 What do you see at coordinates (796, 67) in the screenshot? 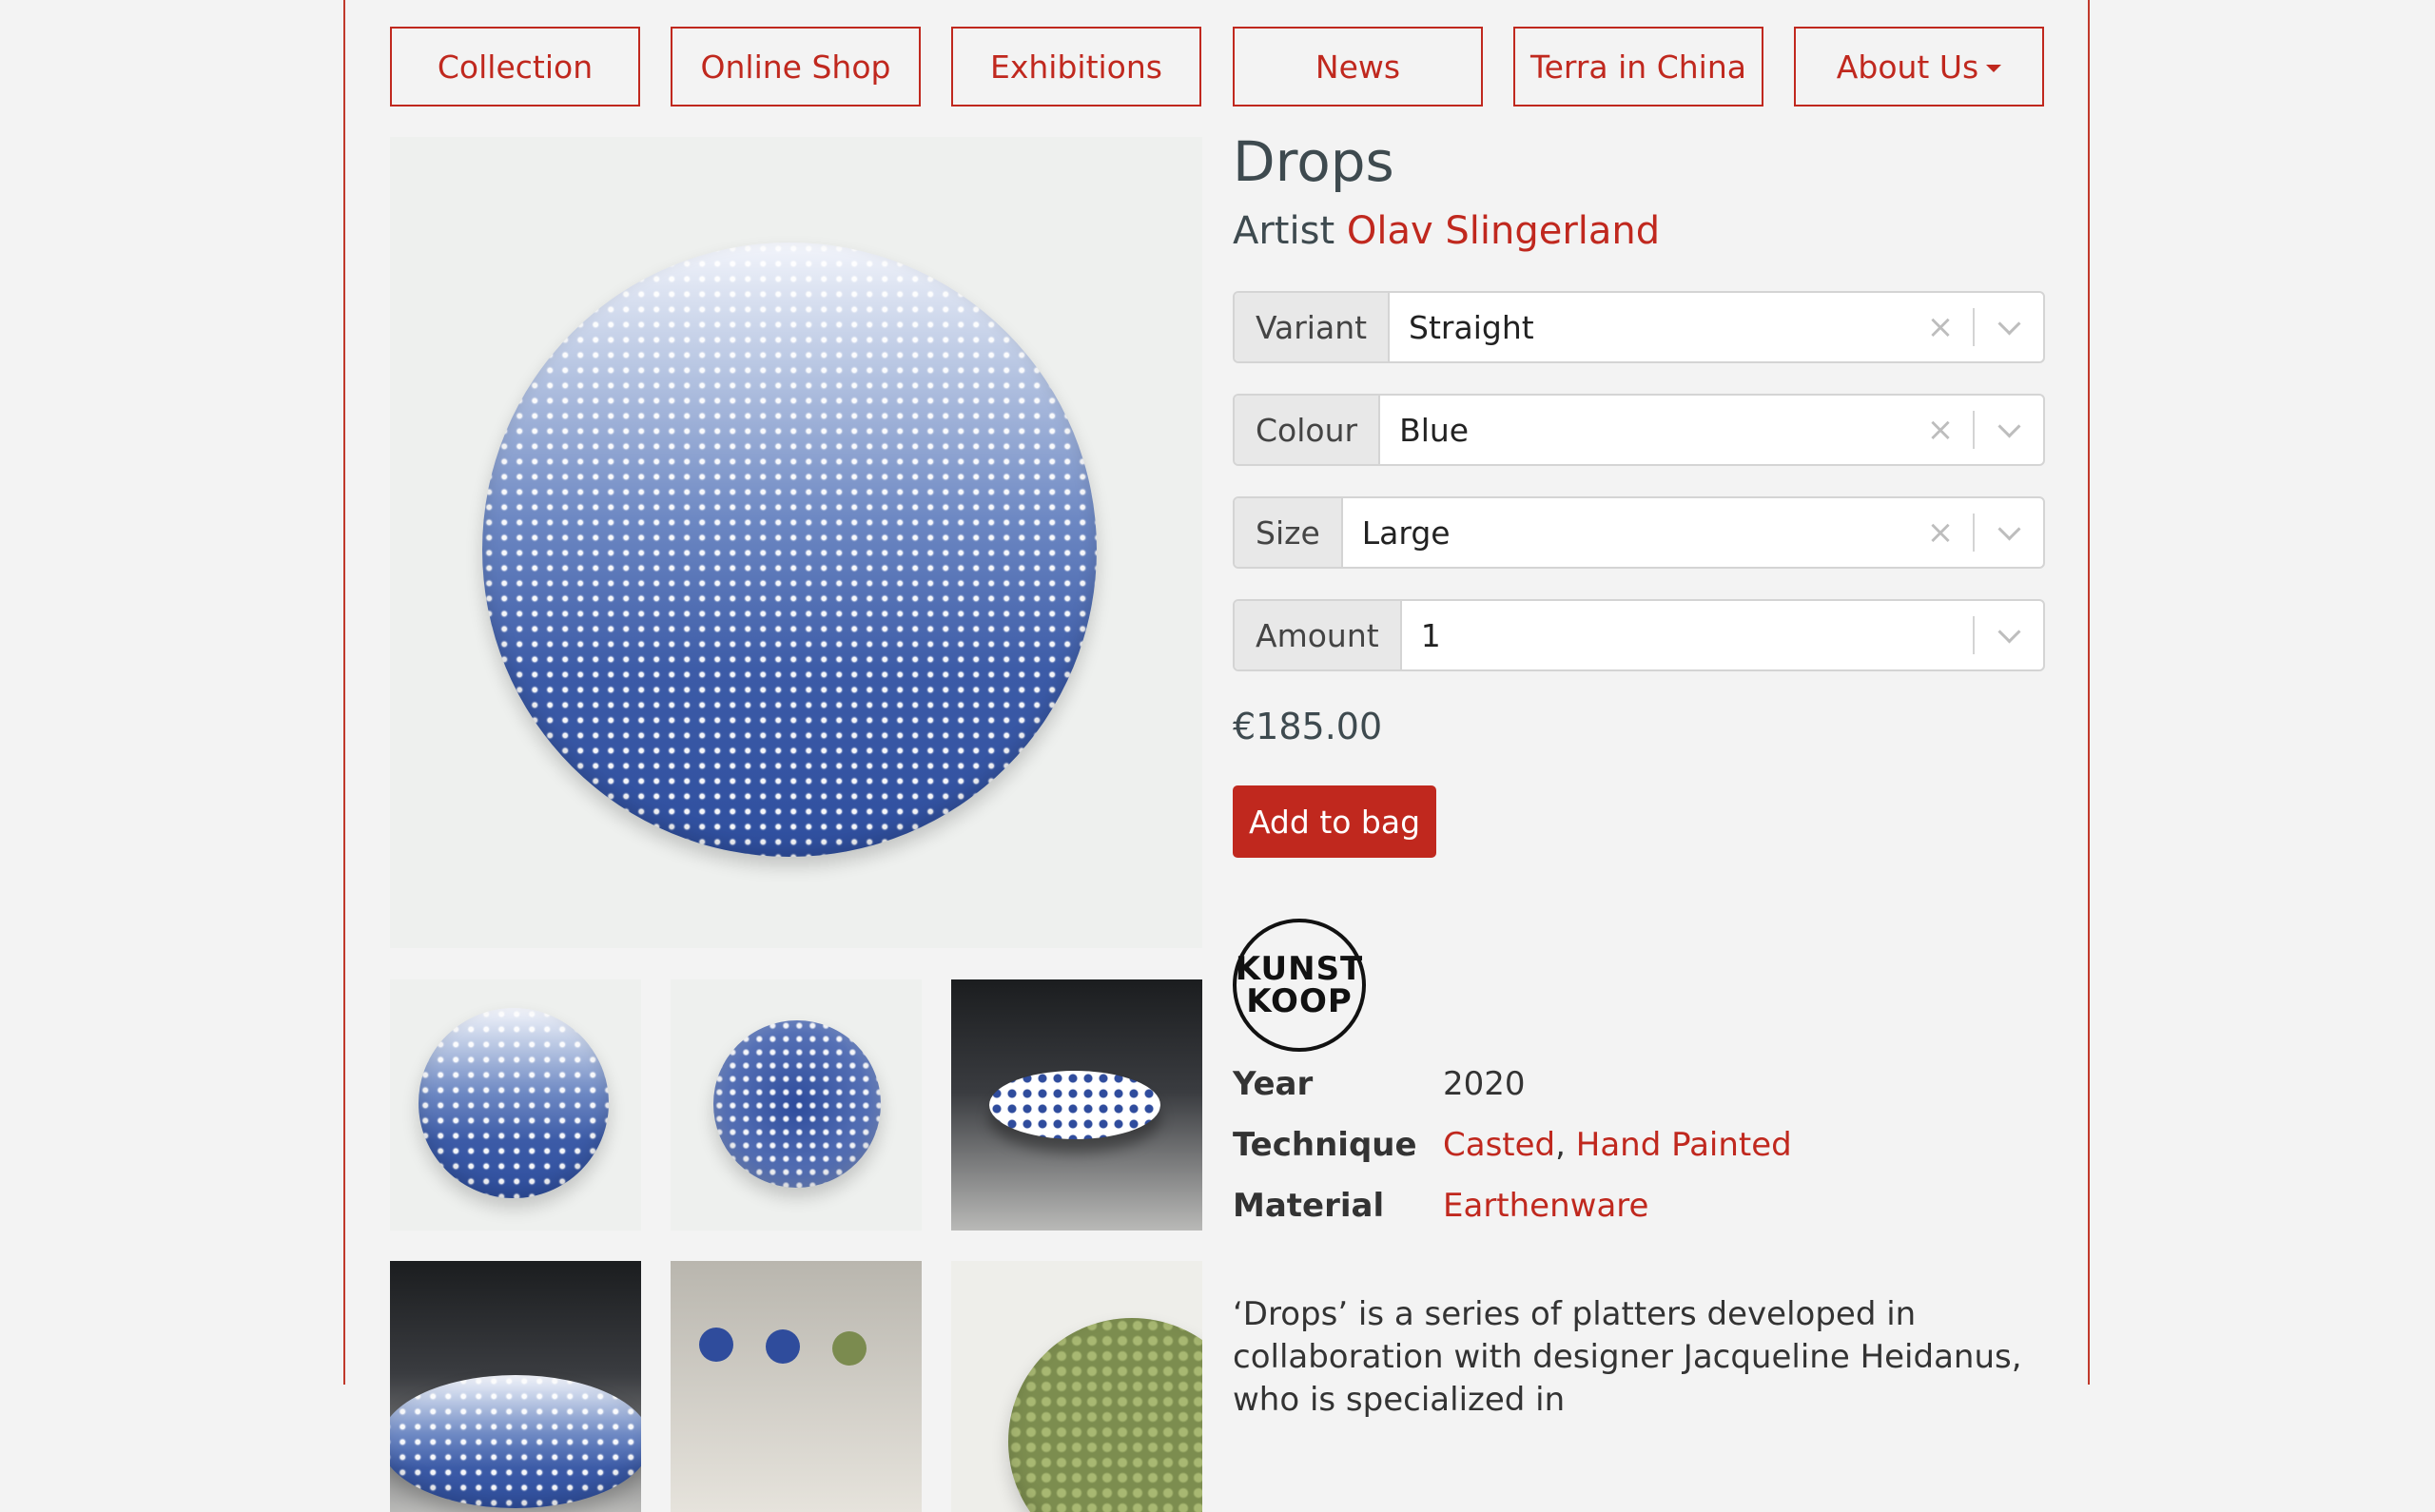
I see `nav-online-shop: Online Shop` at bounding box center [796, 67].